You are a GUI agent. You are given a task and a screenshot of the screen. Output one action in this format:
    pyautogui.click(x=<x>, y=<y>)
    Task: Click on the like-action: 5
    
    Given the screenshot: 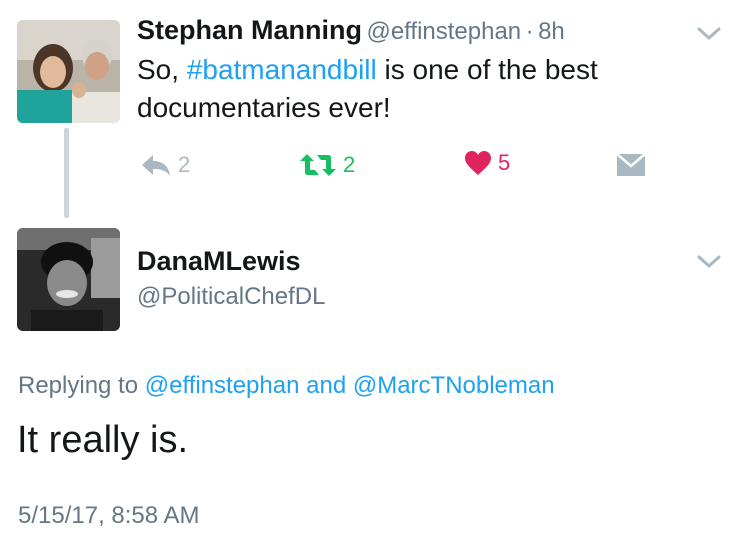 What is the action you would take?
    pyautogui.click(x=487, y=163)
    